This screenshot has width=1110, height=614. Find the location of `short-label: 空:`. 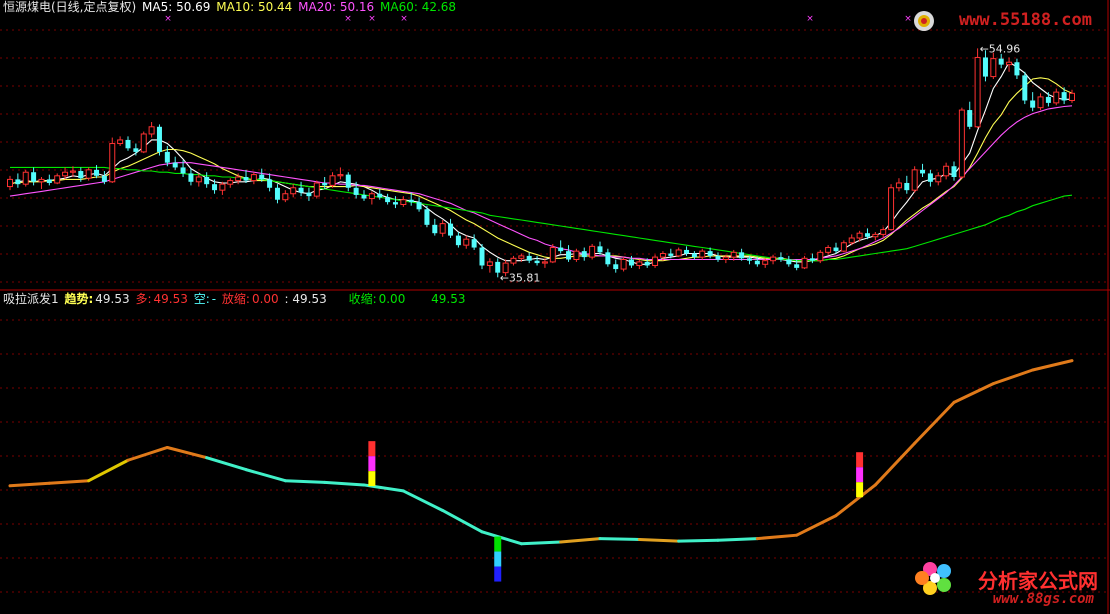

short-label: 空: is located at coordinates (201, 299).